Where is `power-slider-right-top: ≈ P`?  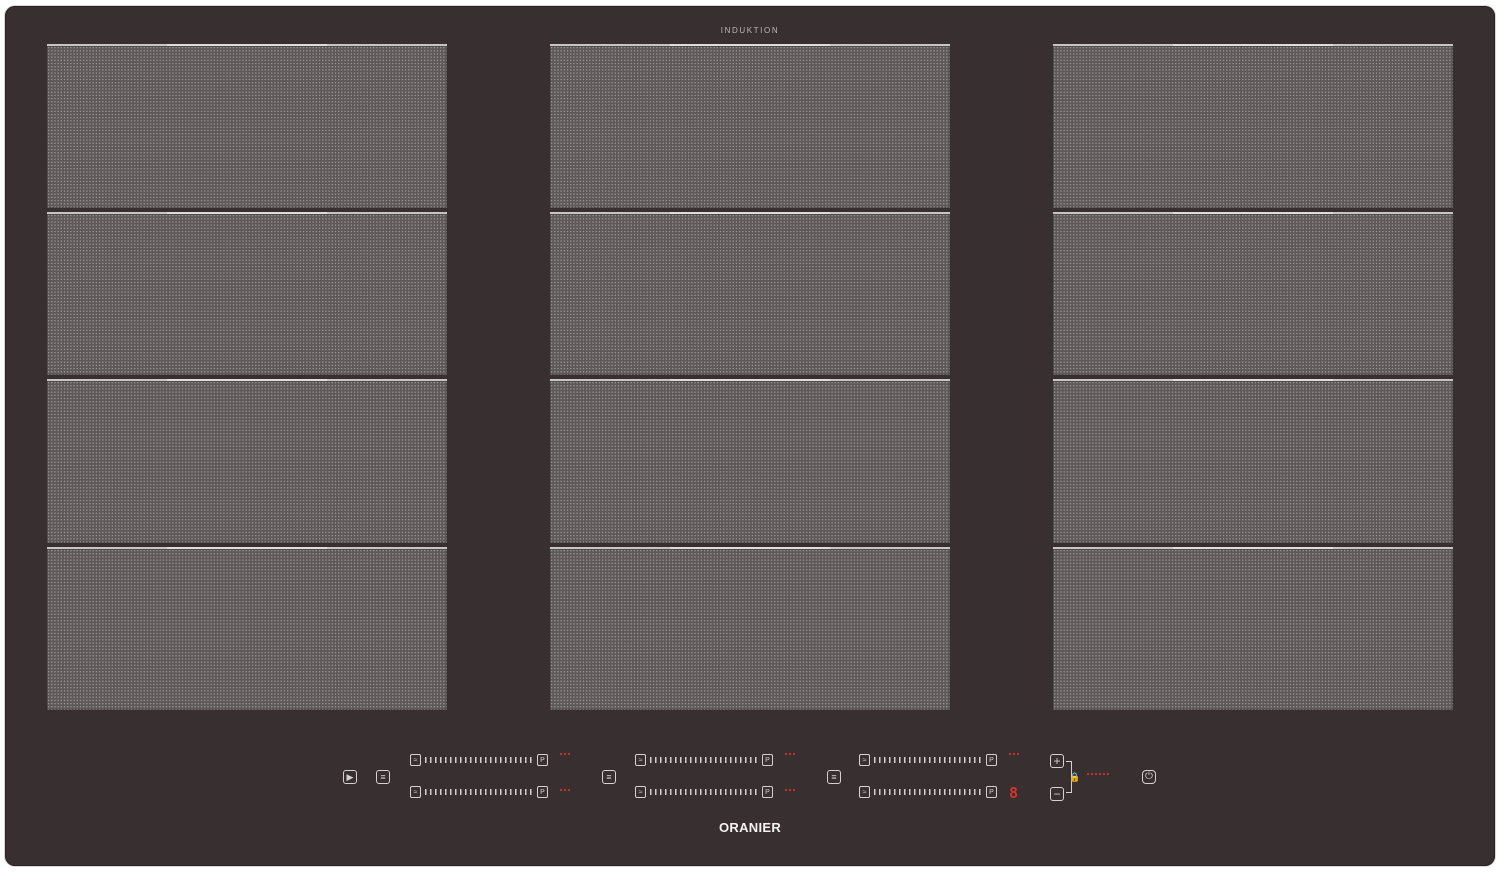 power-slider-right-top: ≈ P is located at coordinates (928, 760).